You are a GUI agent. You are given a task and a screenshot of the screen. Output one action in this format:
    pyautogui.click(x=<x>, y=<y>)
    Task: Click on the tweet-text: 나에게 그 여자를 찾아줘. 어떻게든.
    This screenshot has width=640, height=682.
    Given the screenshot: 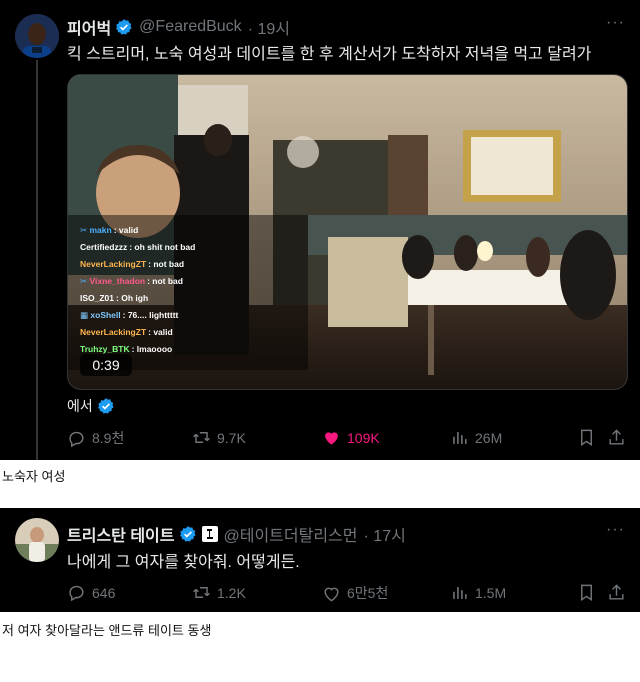 What is the action you would take?
    pyautogui.click(x=183, y=562)
    